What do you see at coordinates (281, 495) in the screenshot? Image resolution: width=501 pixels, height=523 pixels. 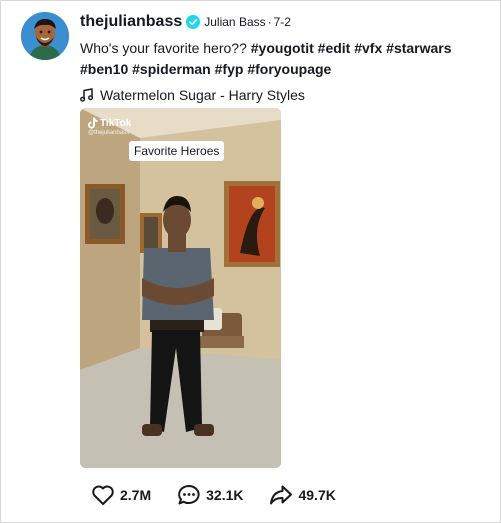 I see `share-arrow-icon` at bounding box center [281, 495].